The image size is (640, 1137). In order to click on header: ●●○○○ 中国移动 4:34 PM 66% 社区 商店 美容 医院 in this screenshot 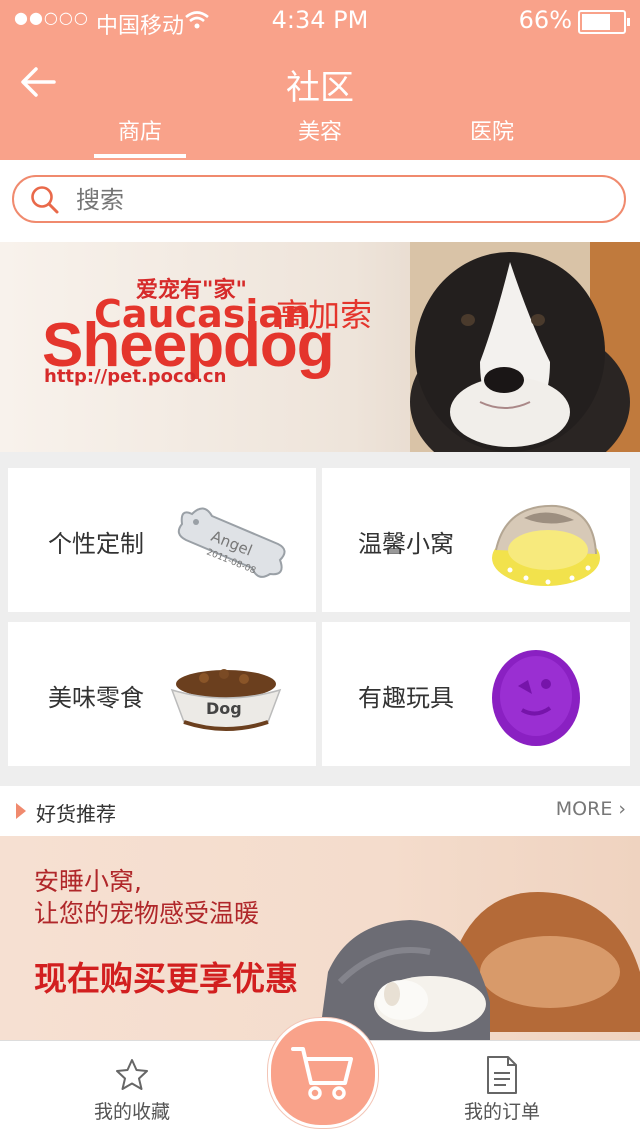, I will do `click(320, 80)`.